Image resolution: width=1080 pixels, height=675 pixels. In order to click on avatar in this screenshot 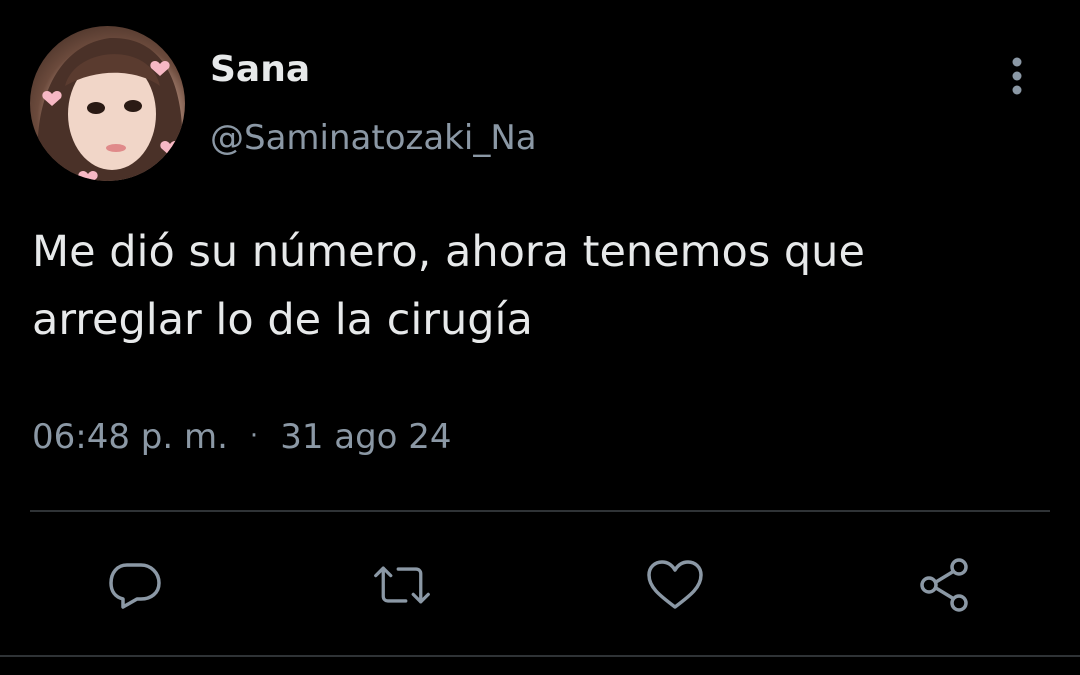, I will do `click(107, 103)`.